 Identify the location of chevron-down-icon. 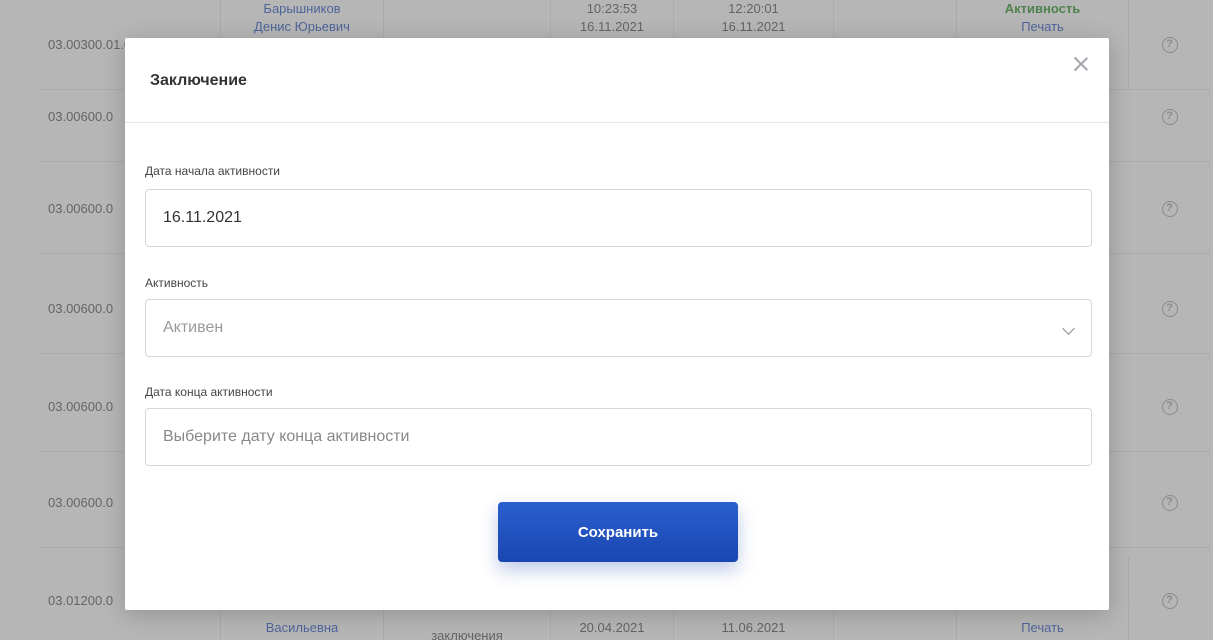
(1068, 328).